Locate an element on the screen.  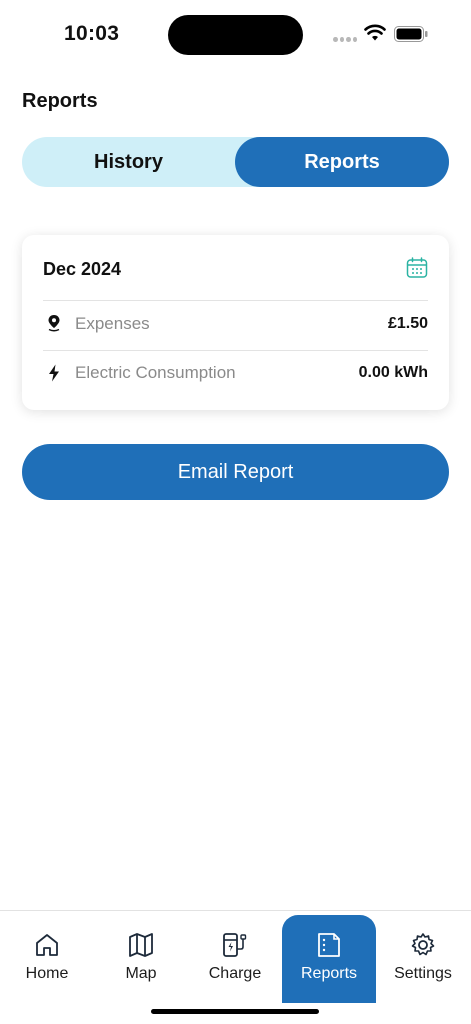
electric-consumption-value: 0.00 kWh is located at coordinates (393, 372).